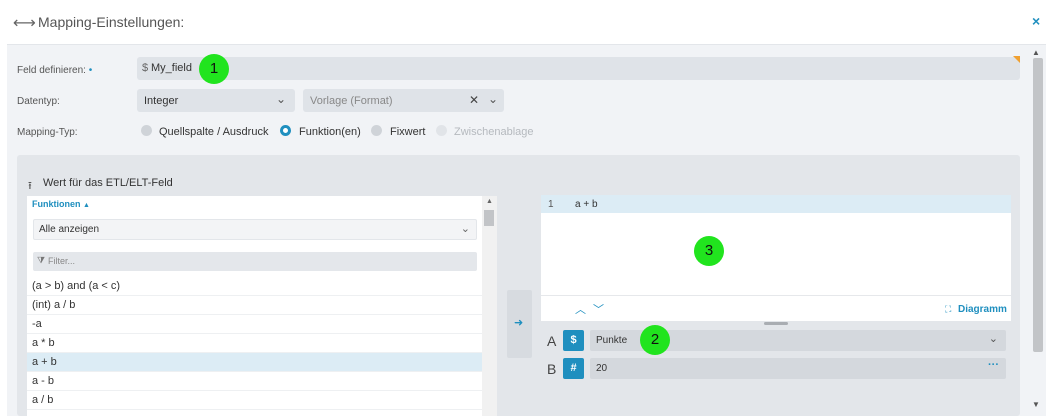 Image resolution: width=1053 pixels, height=419 pixels. What do you see at coordinates (552, 341) in the screenshot?
I see `param-letter-a: A` at bounding box center [552, 341].